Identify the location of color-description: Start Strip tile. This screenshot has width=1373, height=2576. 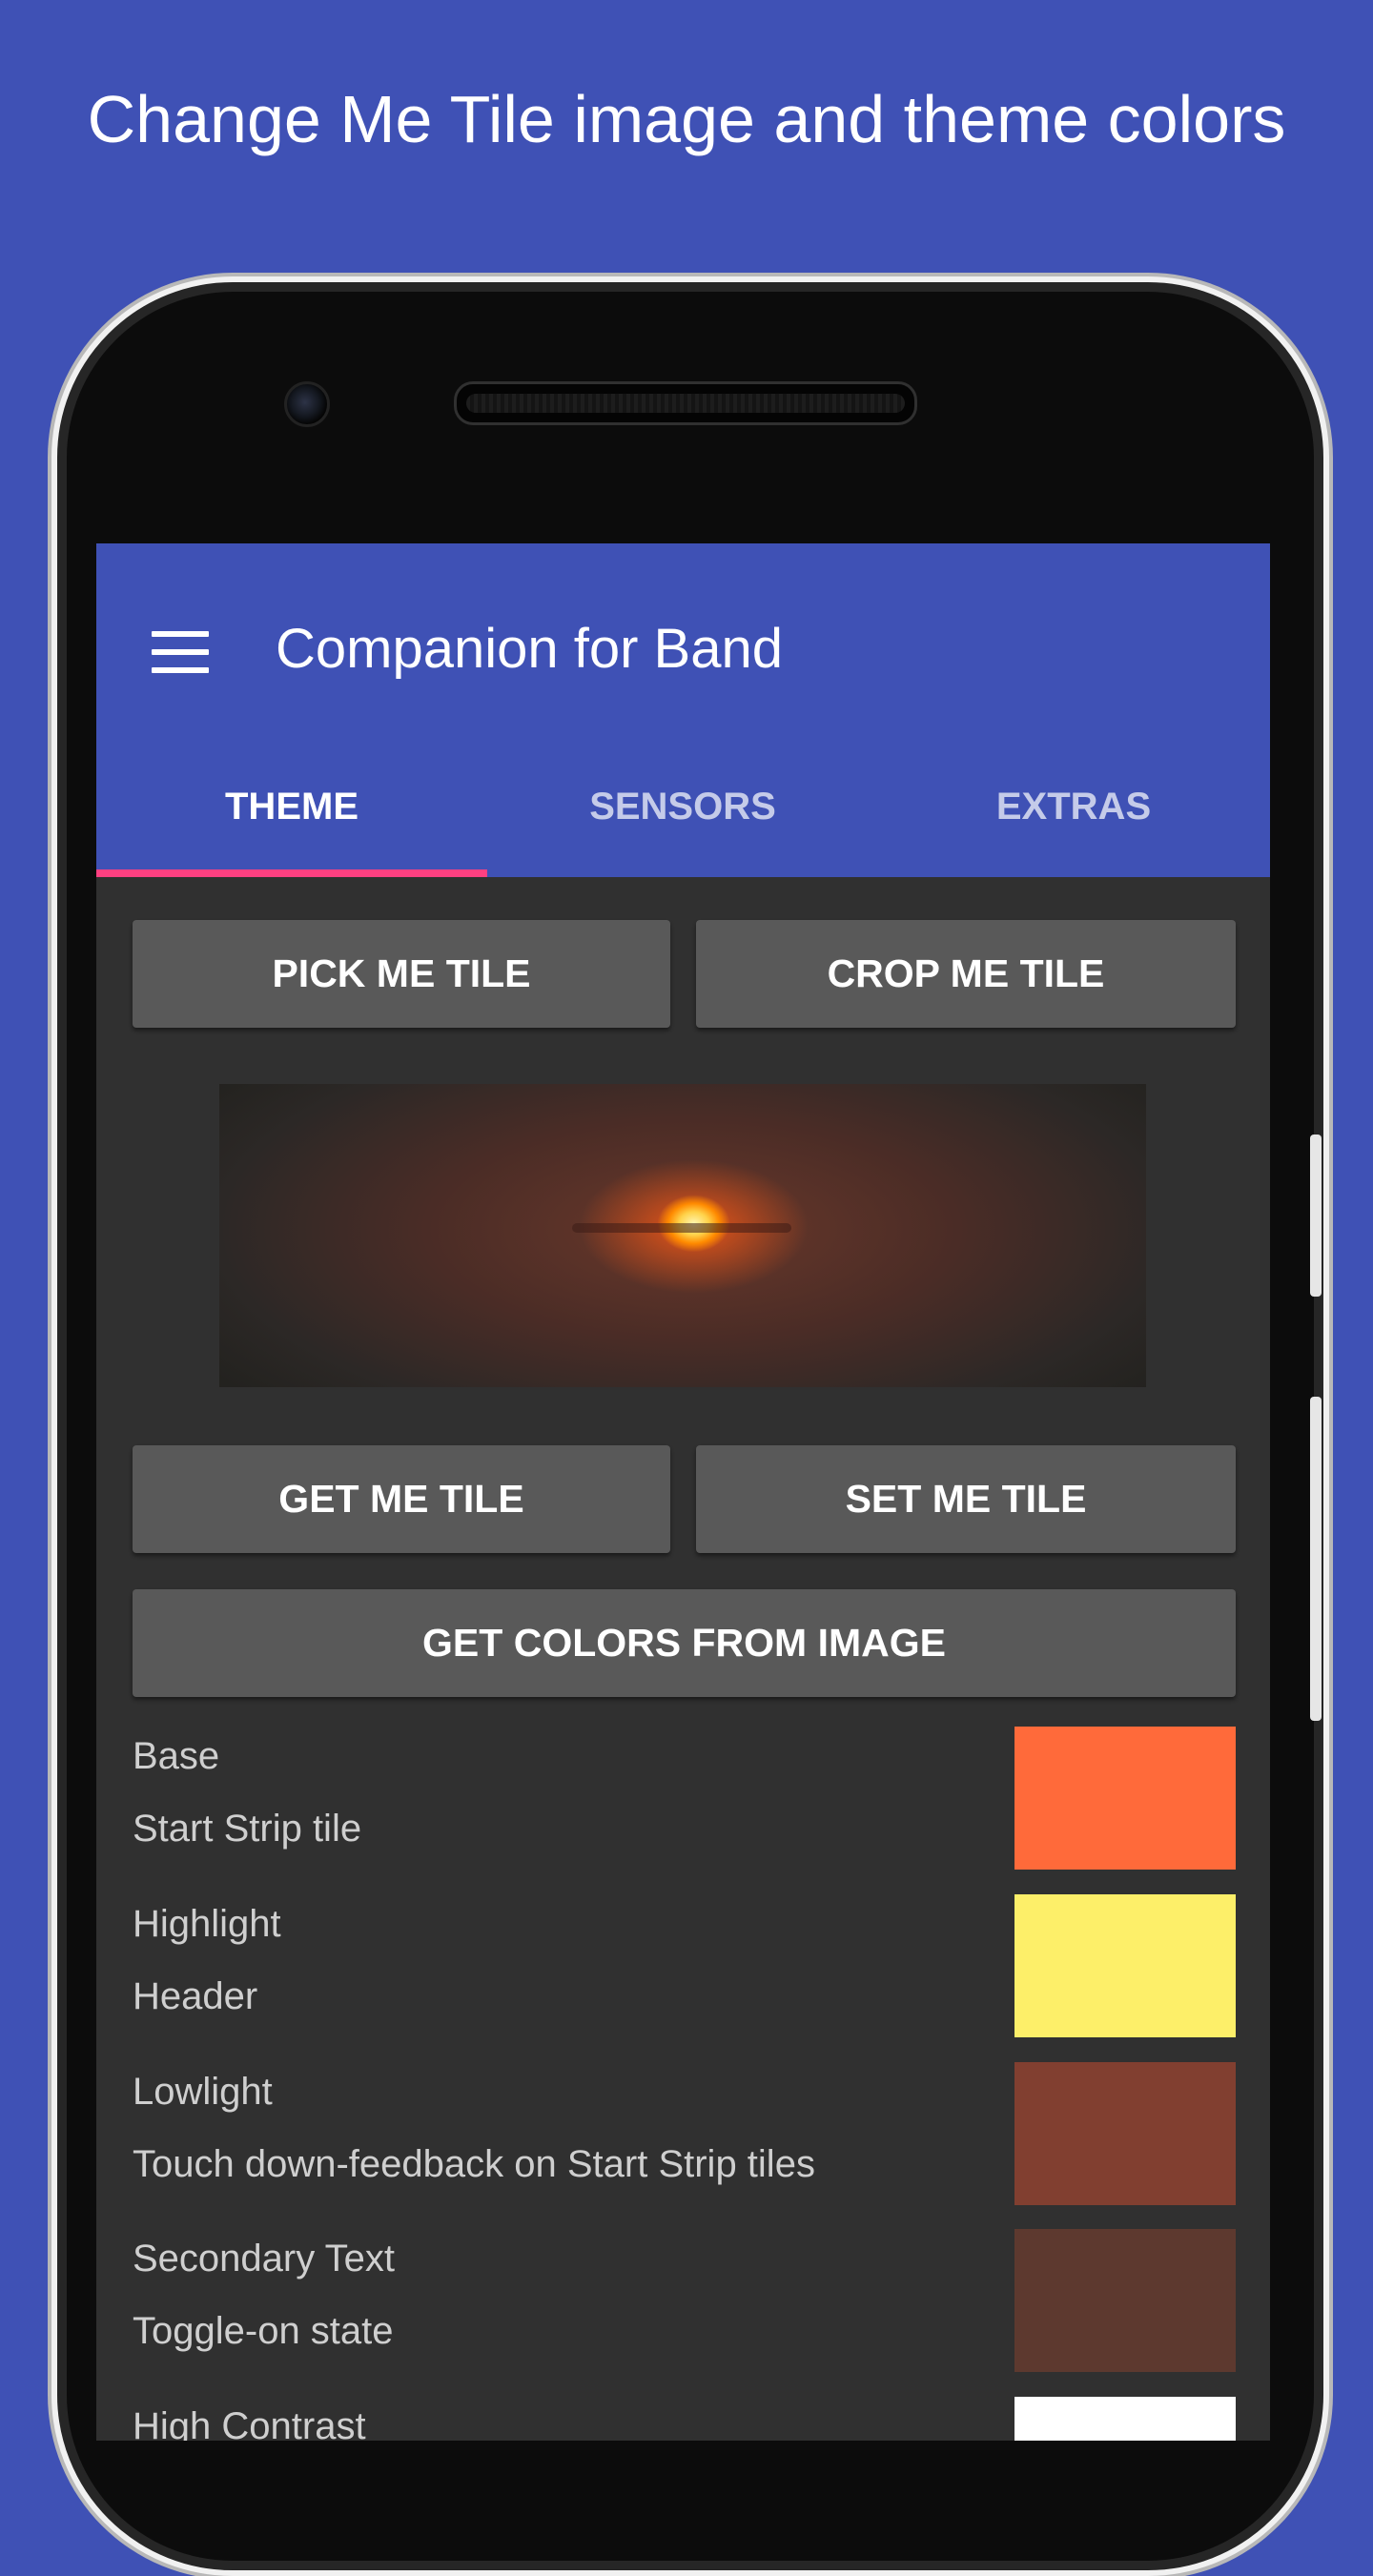
(248, 1829).